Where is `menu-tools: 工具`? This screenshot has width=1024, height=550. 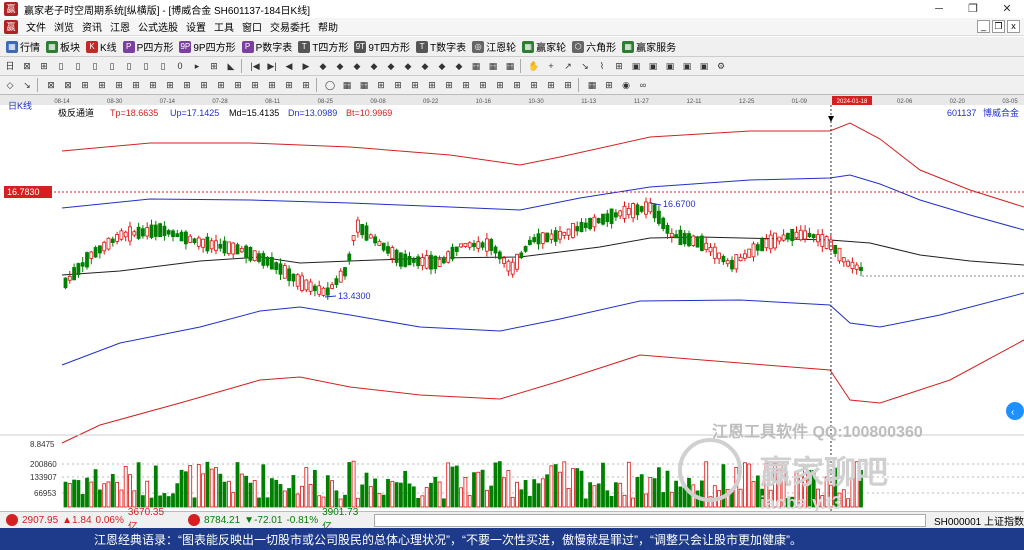 menu-tools: 工具 is located at coordinates (224, 26).